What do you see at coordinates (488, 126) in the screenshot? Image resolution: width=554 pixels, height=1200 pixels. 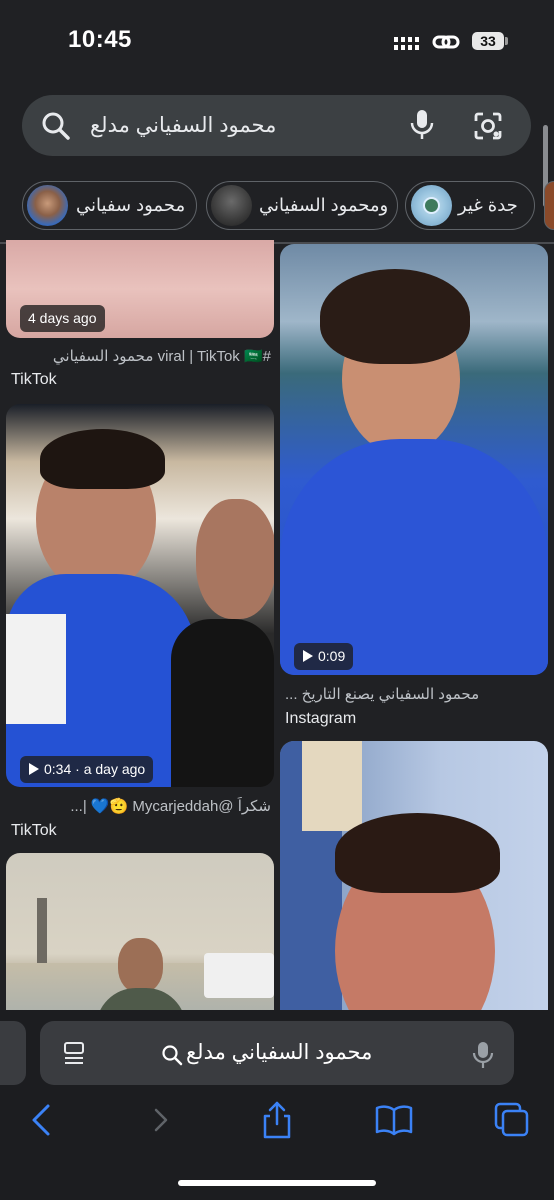 I see `lens-camera-icon` at bounding box center [488, 126].